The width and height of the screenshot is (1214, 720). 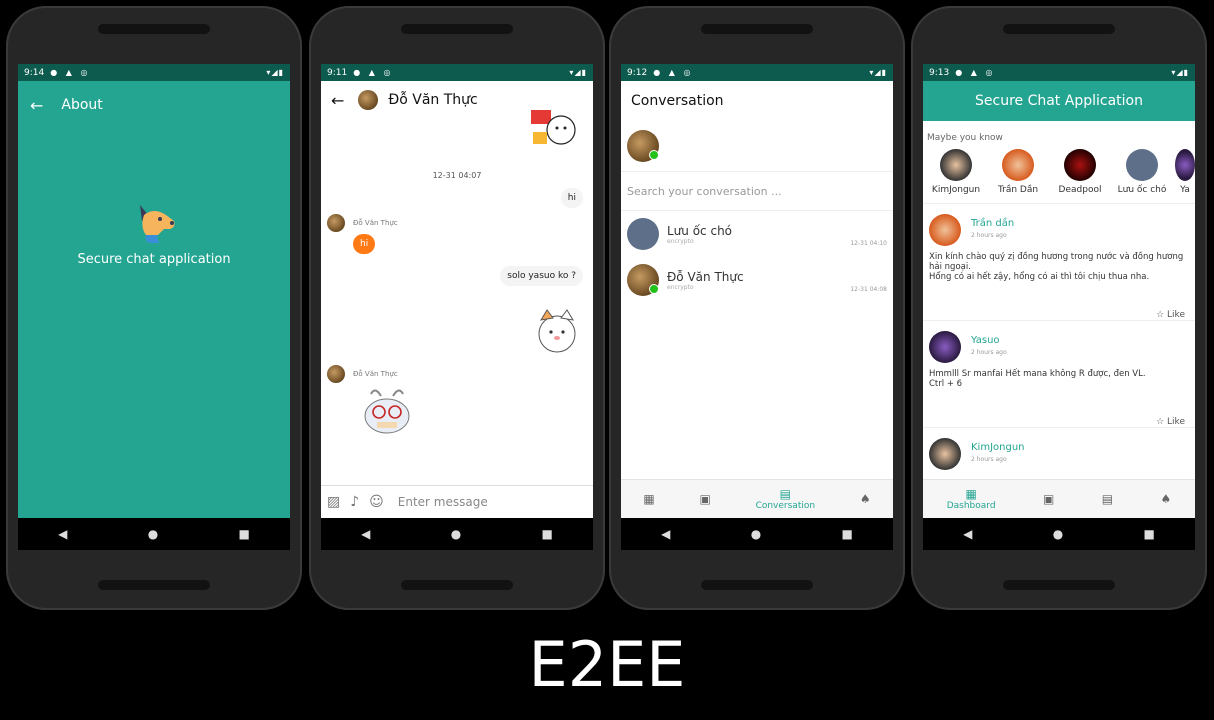 I want to click on tab-conversation: ▤ Conversation, so click(x=786, y=499).